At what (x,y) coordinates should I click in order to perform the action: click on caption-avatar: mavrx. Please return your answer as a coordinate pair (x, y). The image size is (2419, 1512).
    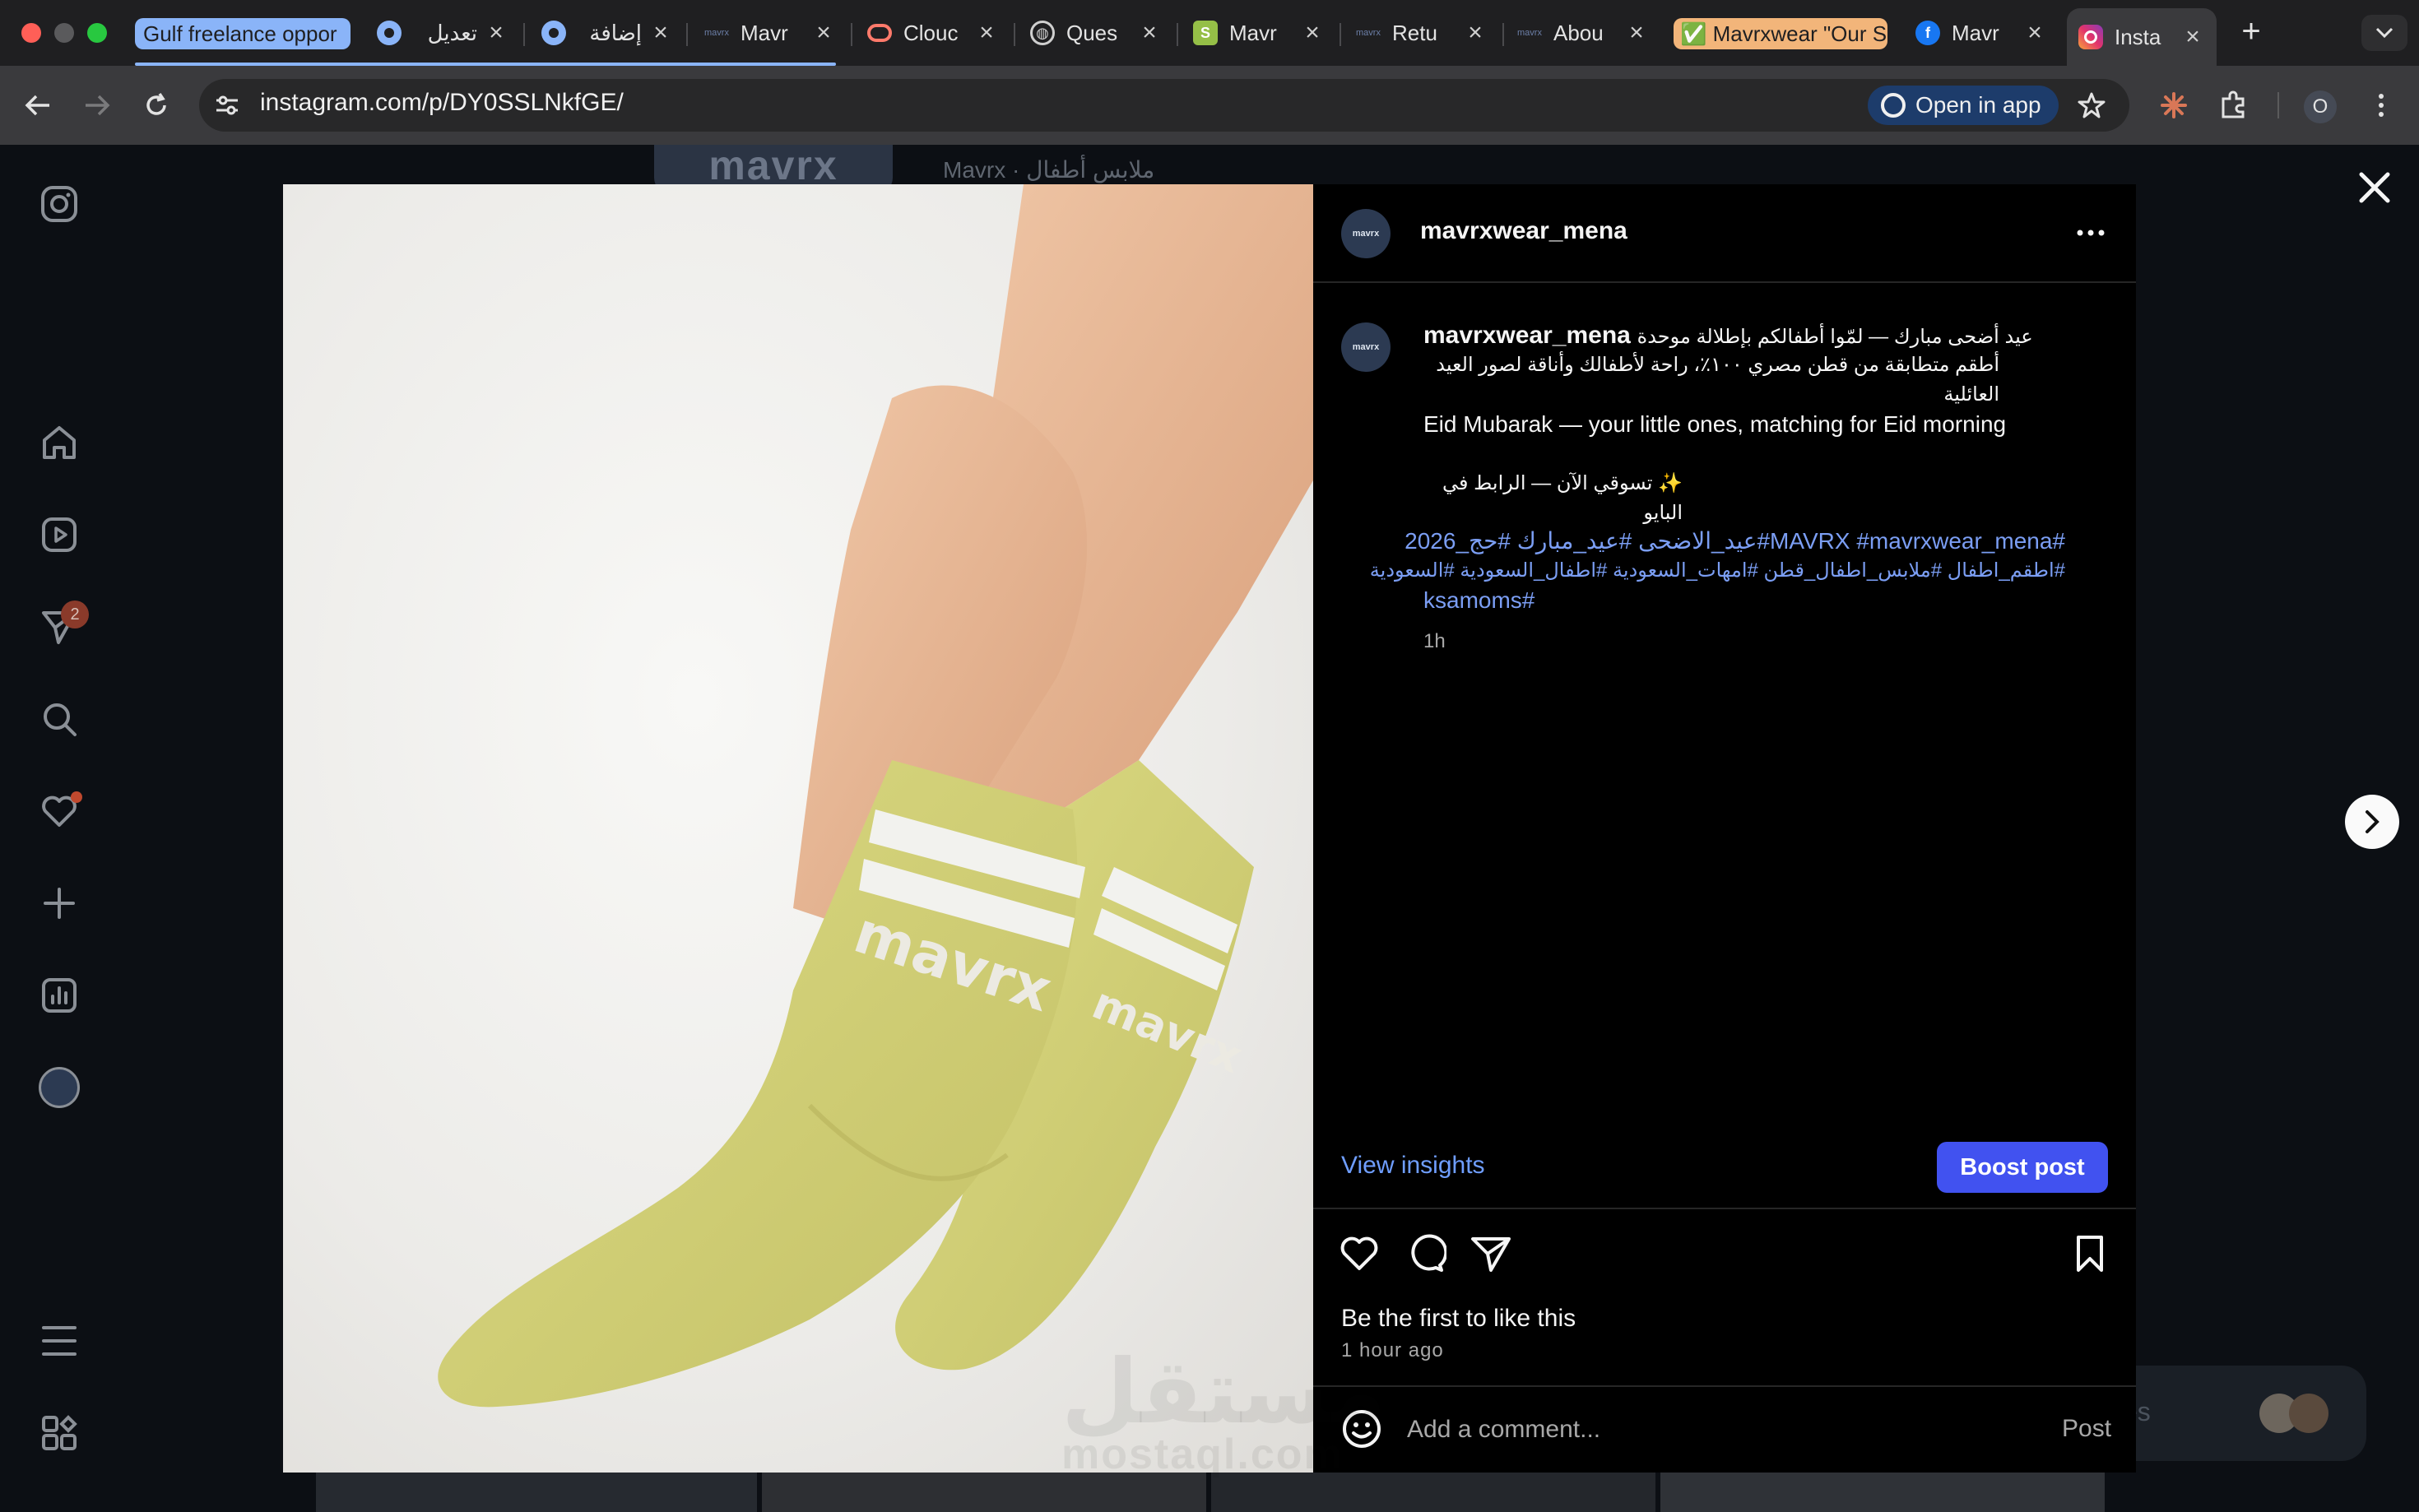
    Looking at the image, I should click on (1366, 347).